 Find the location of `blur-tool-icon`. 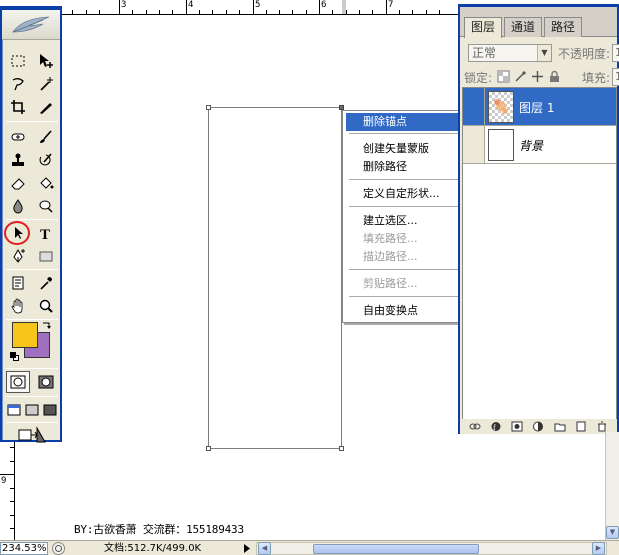

blur-tool-icon is located at coordinates (18, 206).